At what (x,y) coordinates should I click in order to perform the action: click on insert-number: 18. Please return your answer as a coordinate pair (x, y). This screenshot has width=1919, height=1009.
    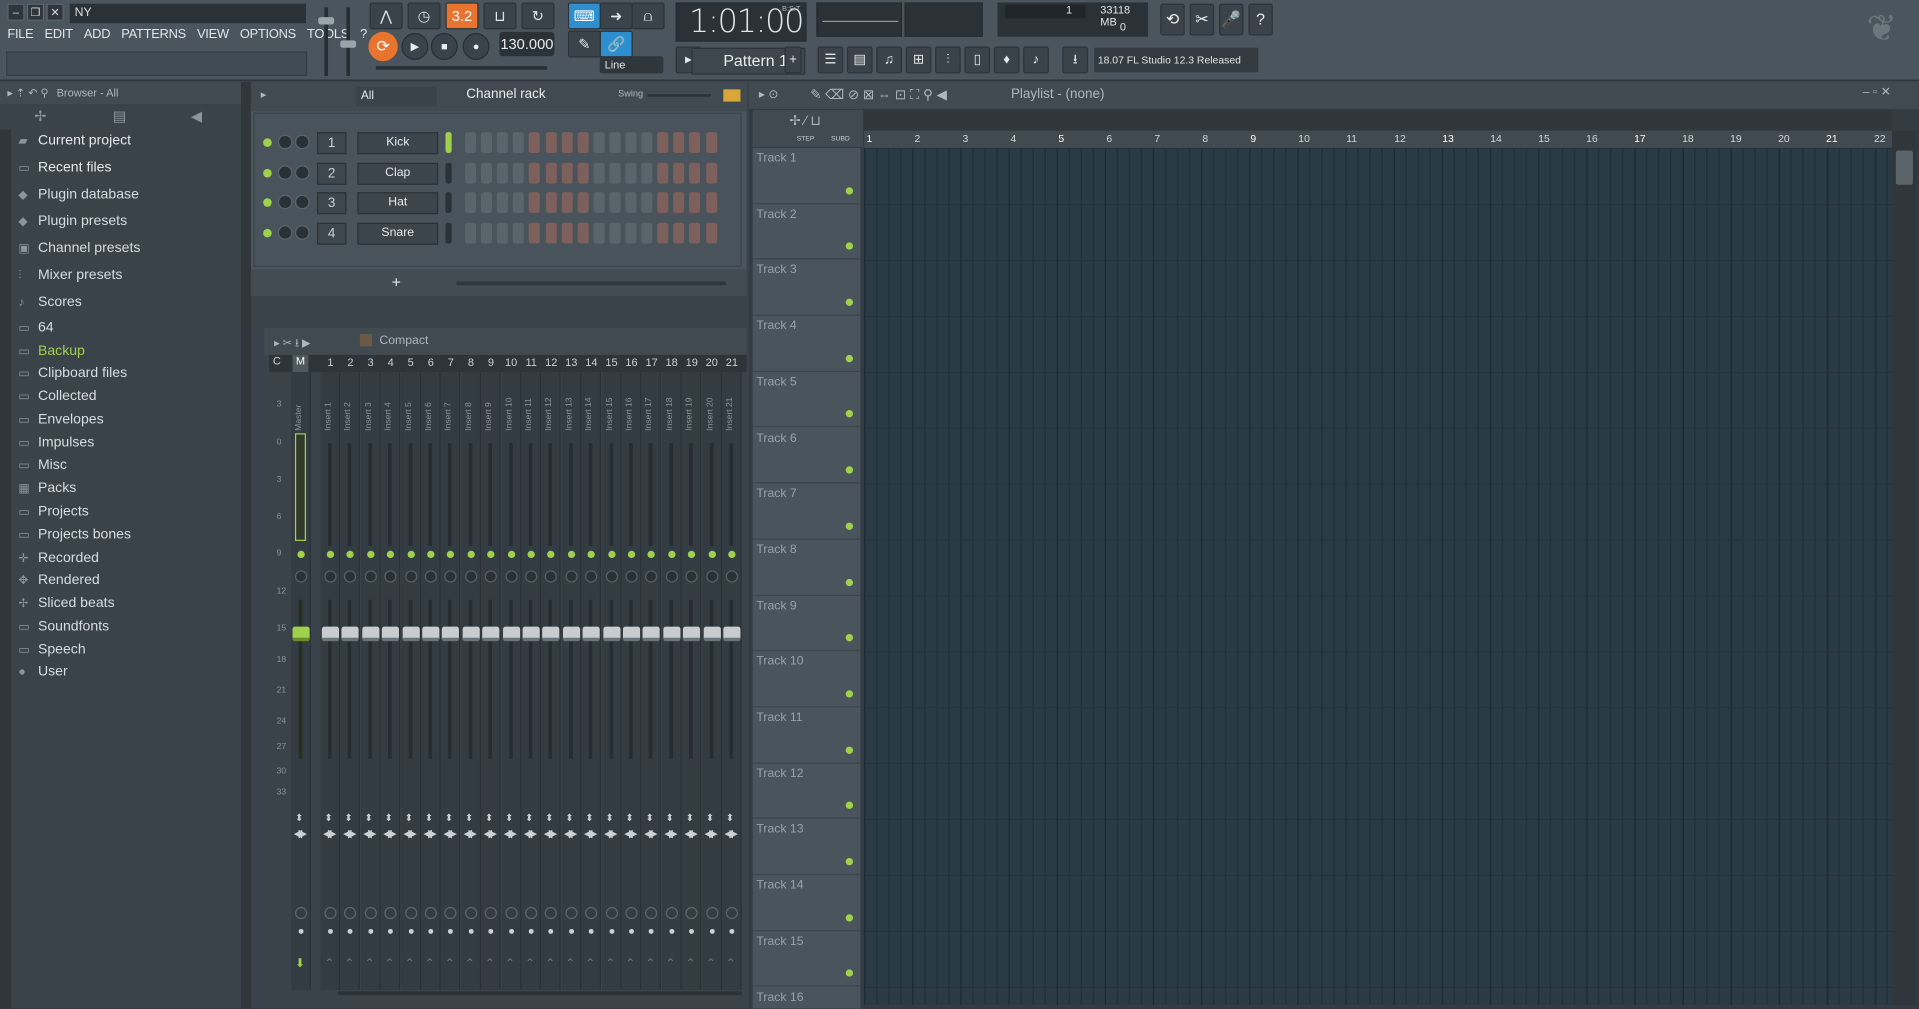
    Looking at the image, I should click on (672, 362).